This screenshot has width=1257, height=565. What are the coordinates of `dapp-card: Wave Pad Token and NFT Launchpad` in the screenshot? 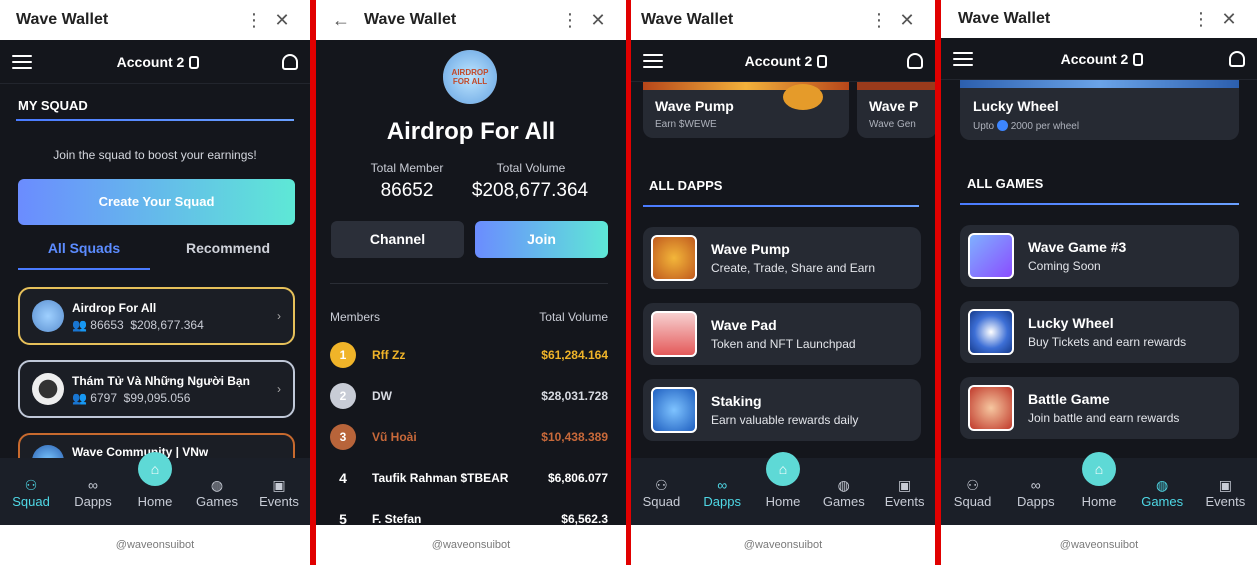 It's located at (782, 334).